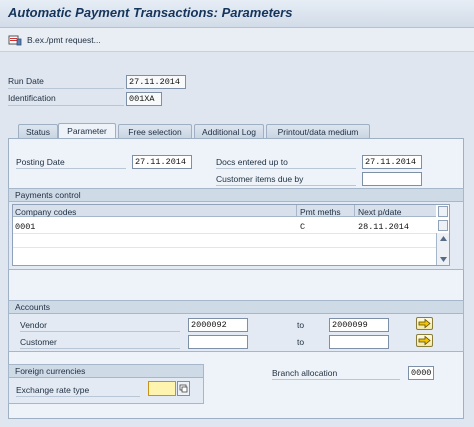  I want to click on tab-printout-data-medium: Printout/data medium, so click(318, 131).